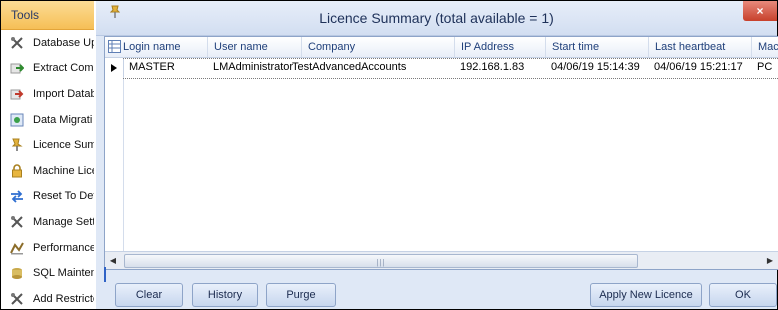 The width and height of the screenshot is (778, 310). I want to click on history-button: History, so click(225, 295).